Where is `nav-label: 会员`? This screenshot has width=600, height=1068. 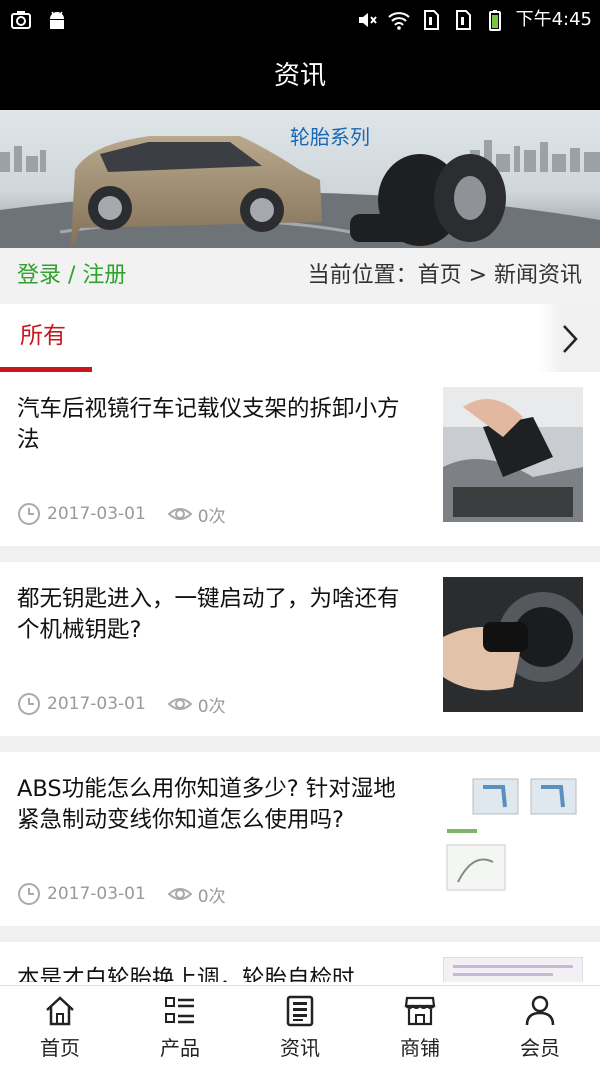
nav-label: 会员 is located at coordinates (540, 1048).